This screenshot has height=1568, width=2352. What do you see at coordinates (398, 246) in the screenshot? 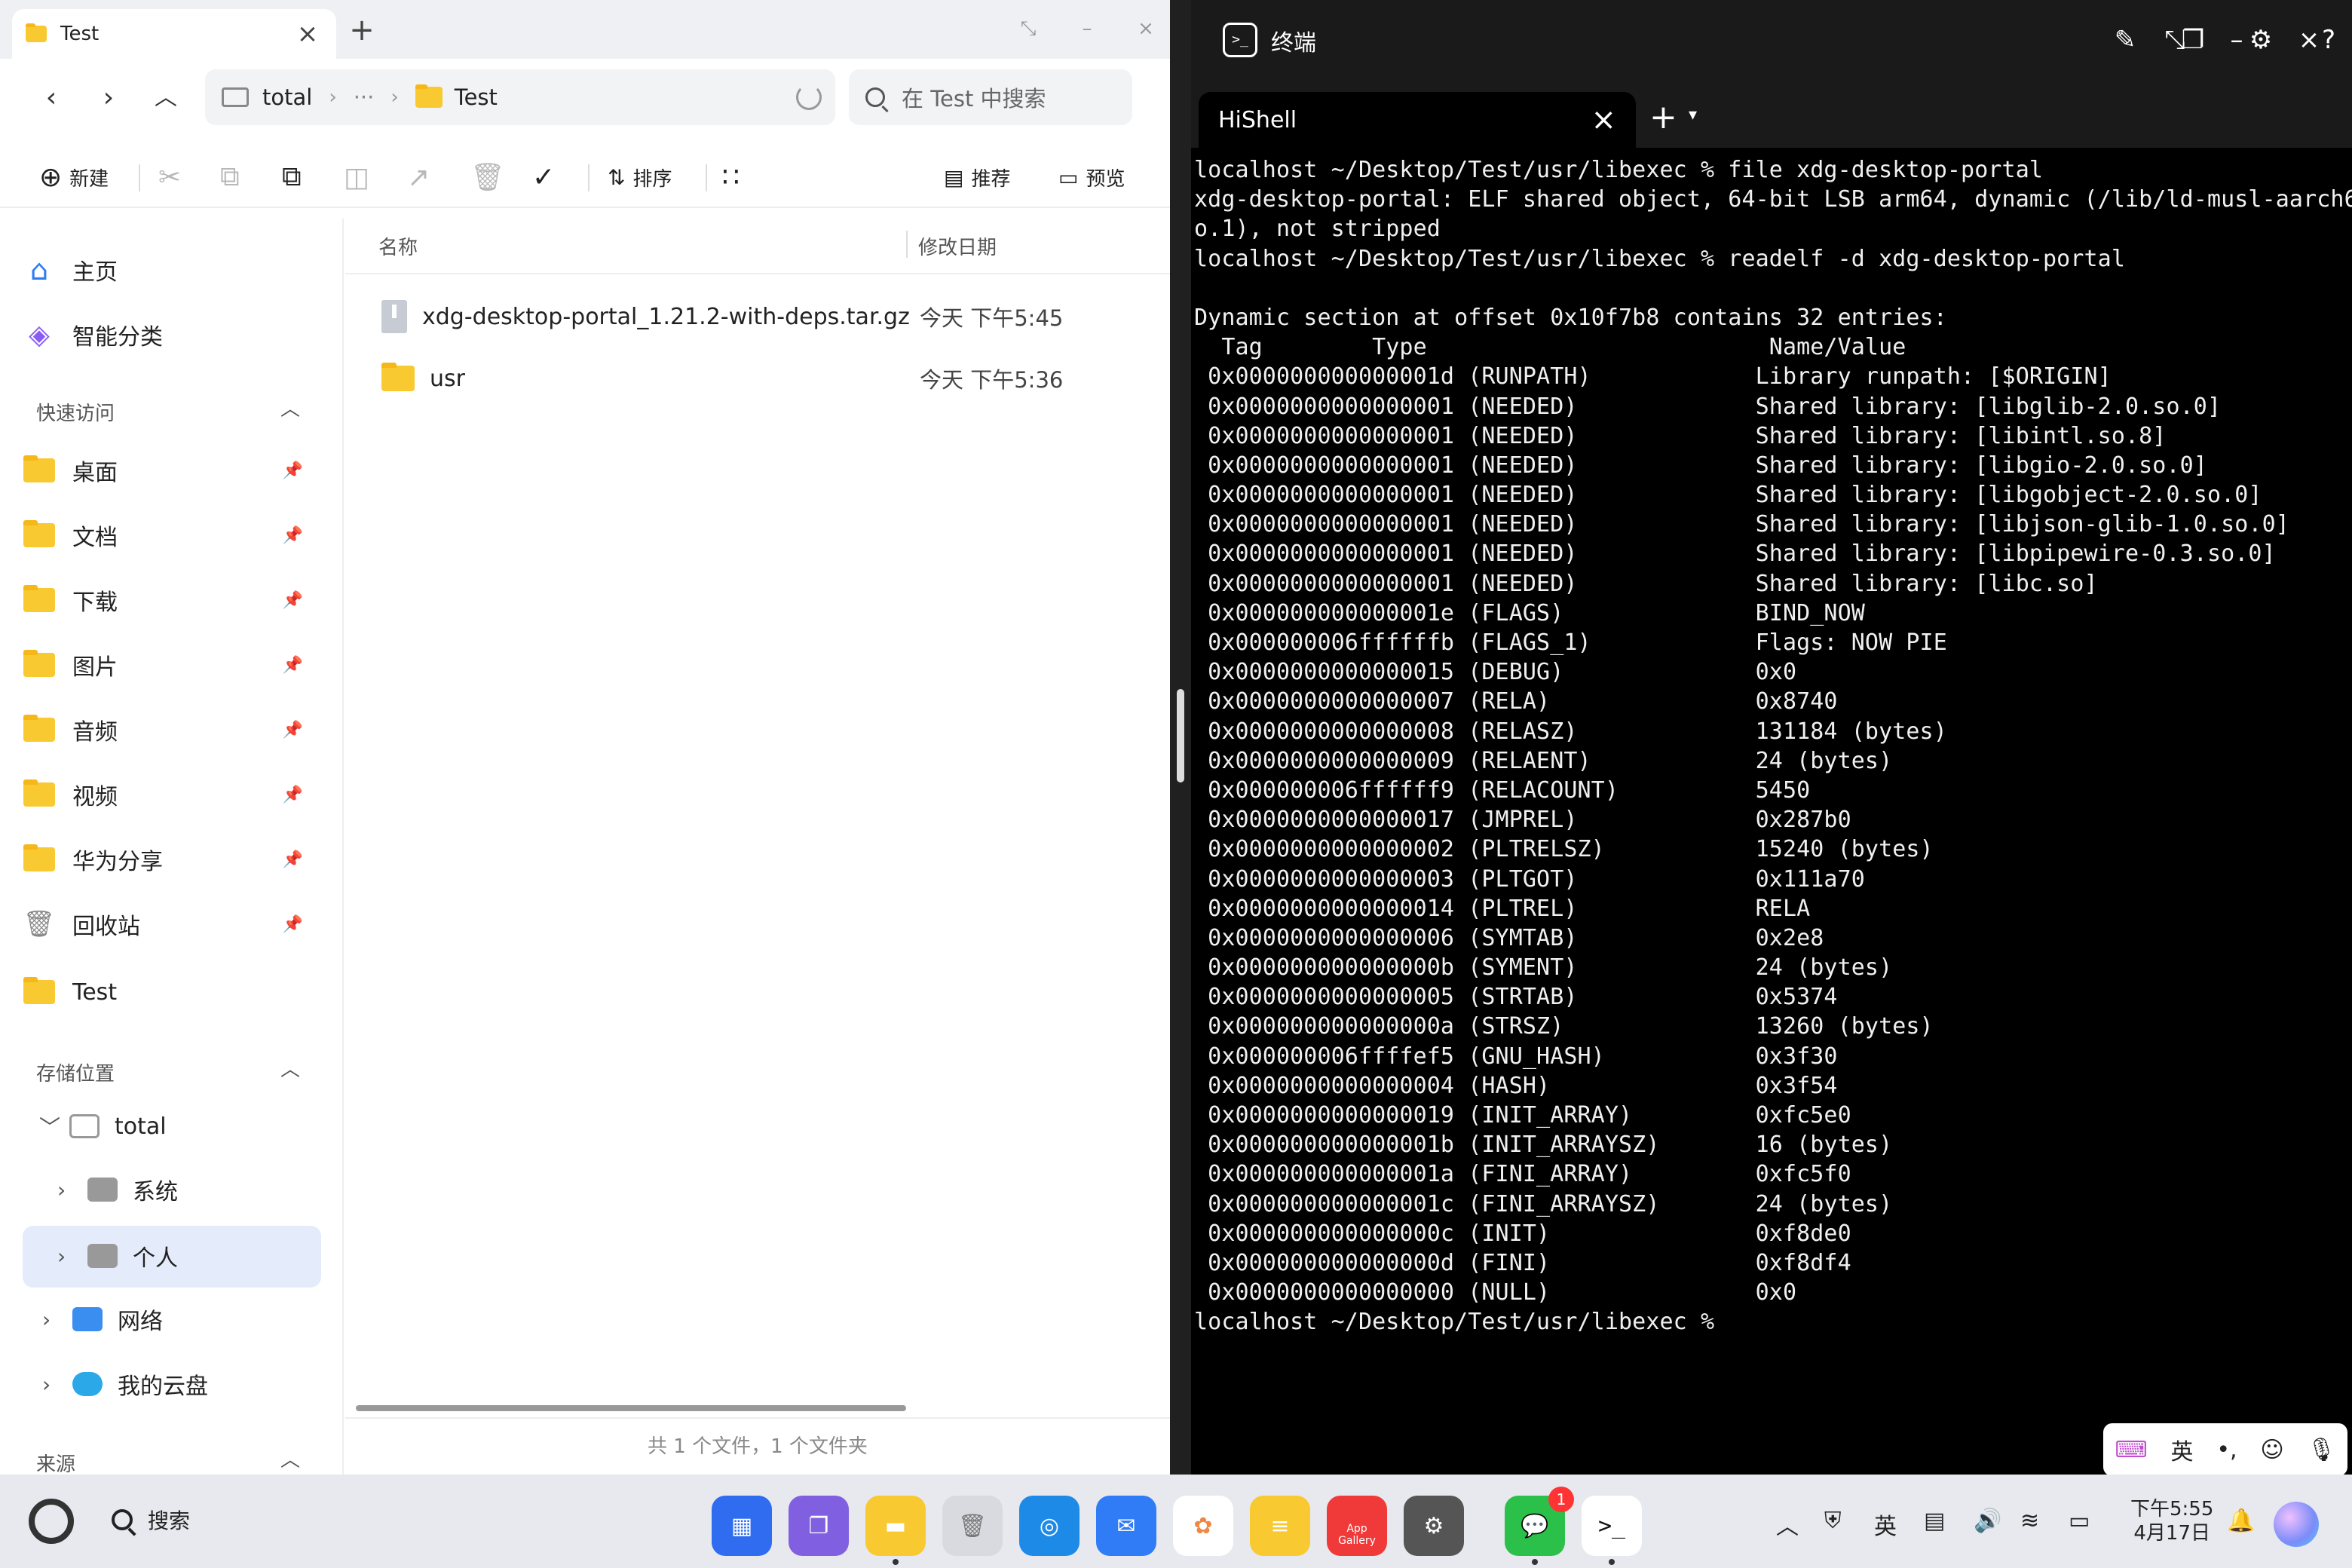
I see `column-header-name: 名称` at bounding box center [398, 246].